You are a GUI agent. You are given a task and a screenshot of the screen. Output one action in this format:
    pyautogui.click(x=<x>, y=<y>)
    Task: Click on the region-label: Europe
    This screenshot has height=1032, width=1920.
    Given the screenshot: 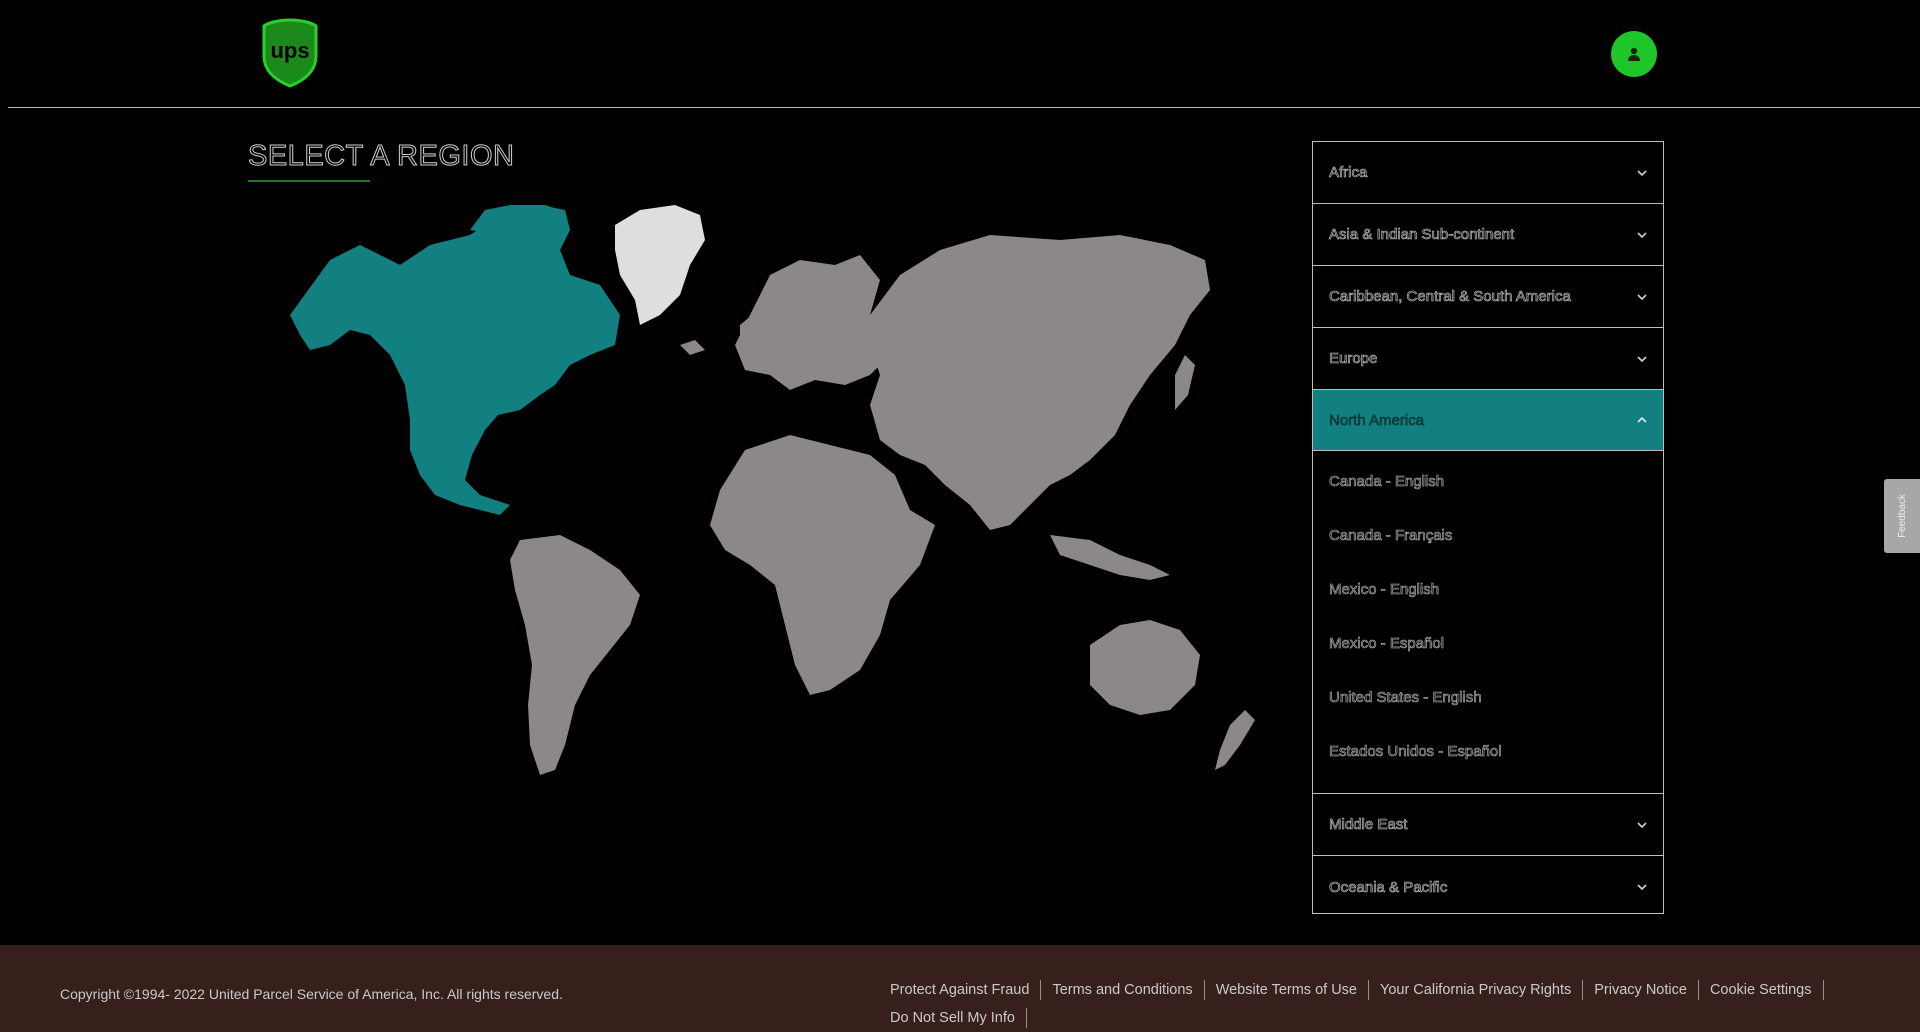 What is the action you would take?
    pyautogui.click(x=1353, y=359)
    